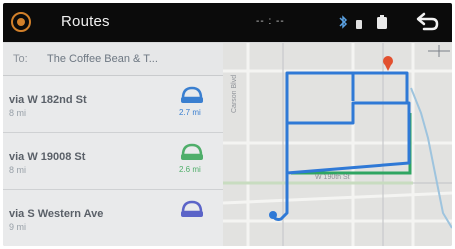 This screenshot has width=455, height=249. What do you see at coordinates (359, 24) in the screenshot?
I see `phone-icon` at bounding box center [359, 24].